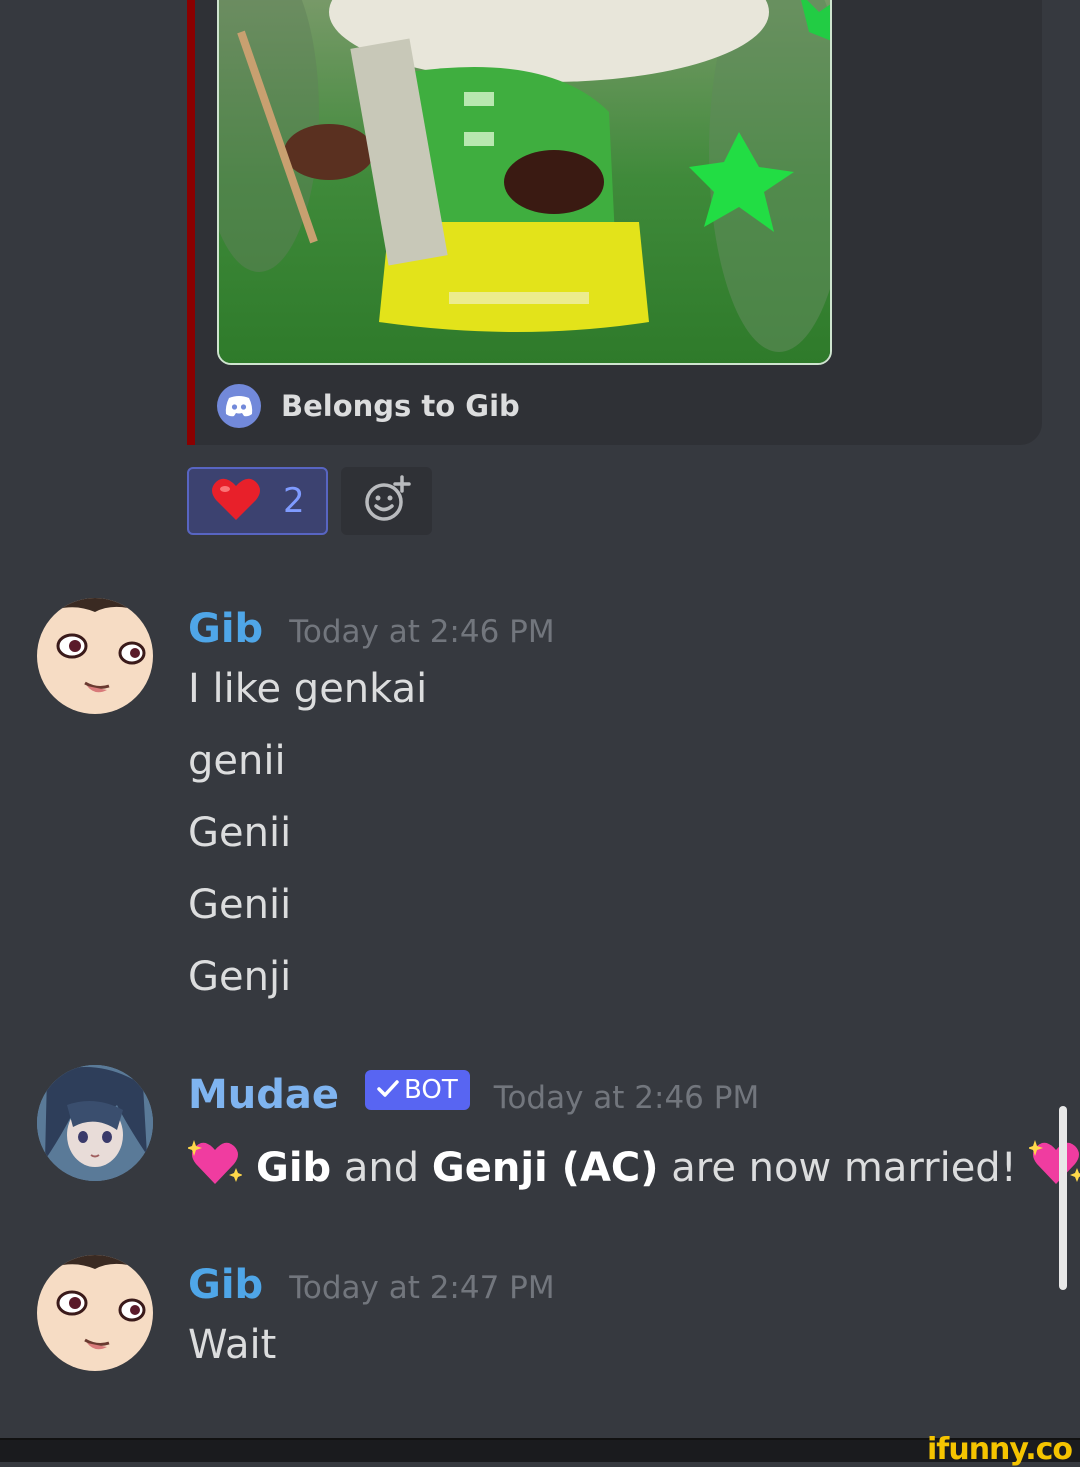  I want to click on message-text: I like genkai, so click(308, 689).